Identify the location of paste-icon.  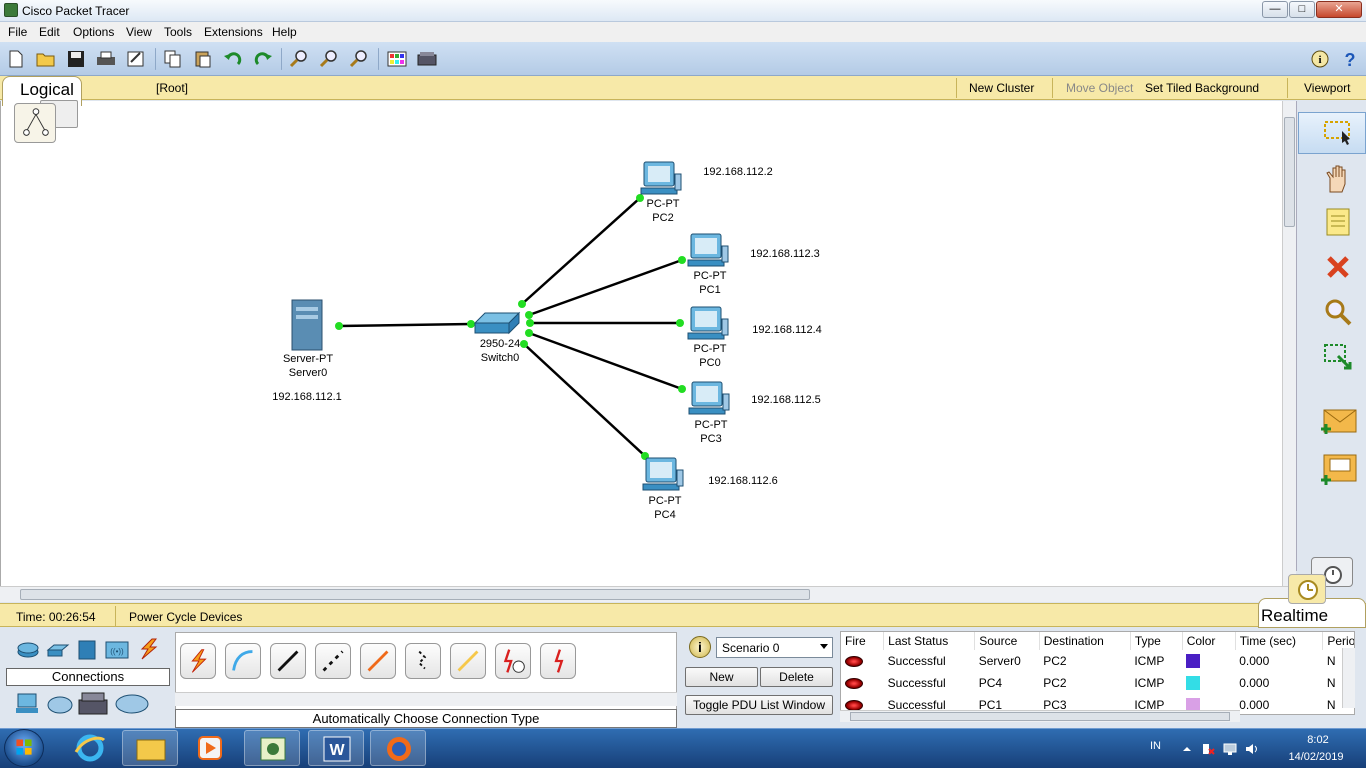
(203, 59).